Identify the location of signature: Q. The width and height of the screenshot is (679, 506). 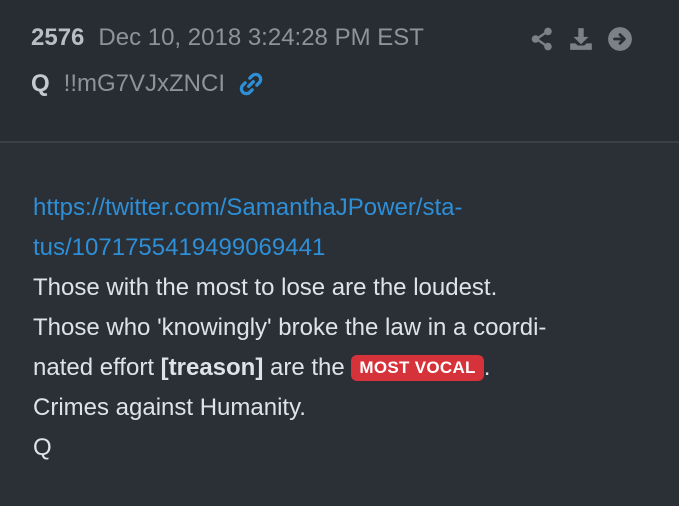
(42, 447).